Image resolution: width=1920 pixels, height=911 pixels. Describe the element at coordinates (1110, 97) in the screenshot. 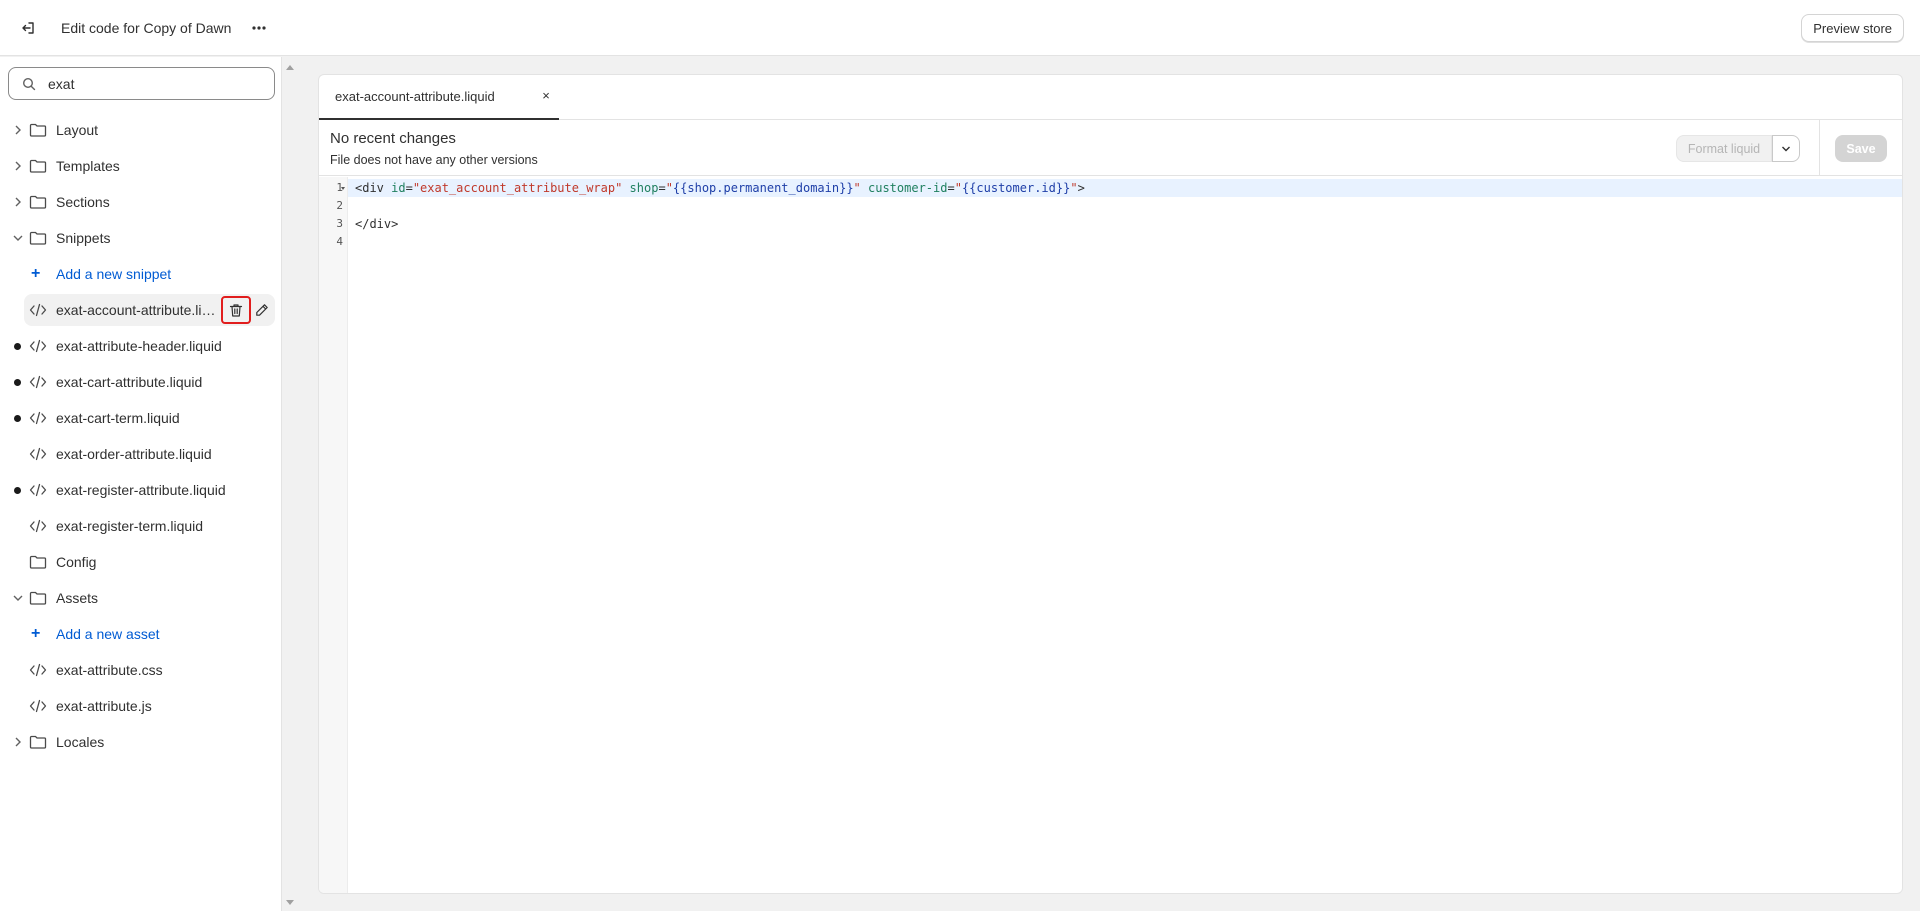

I see `editor-tab-bar: exat-account-attribute.liquid ×` at that location.